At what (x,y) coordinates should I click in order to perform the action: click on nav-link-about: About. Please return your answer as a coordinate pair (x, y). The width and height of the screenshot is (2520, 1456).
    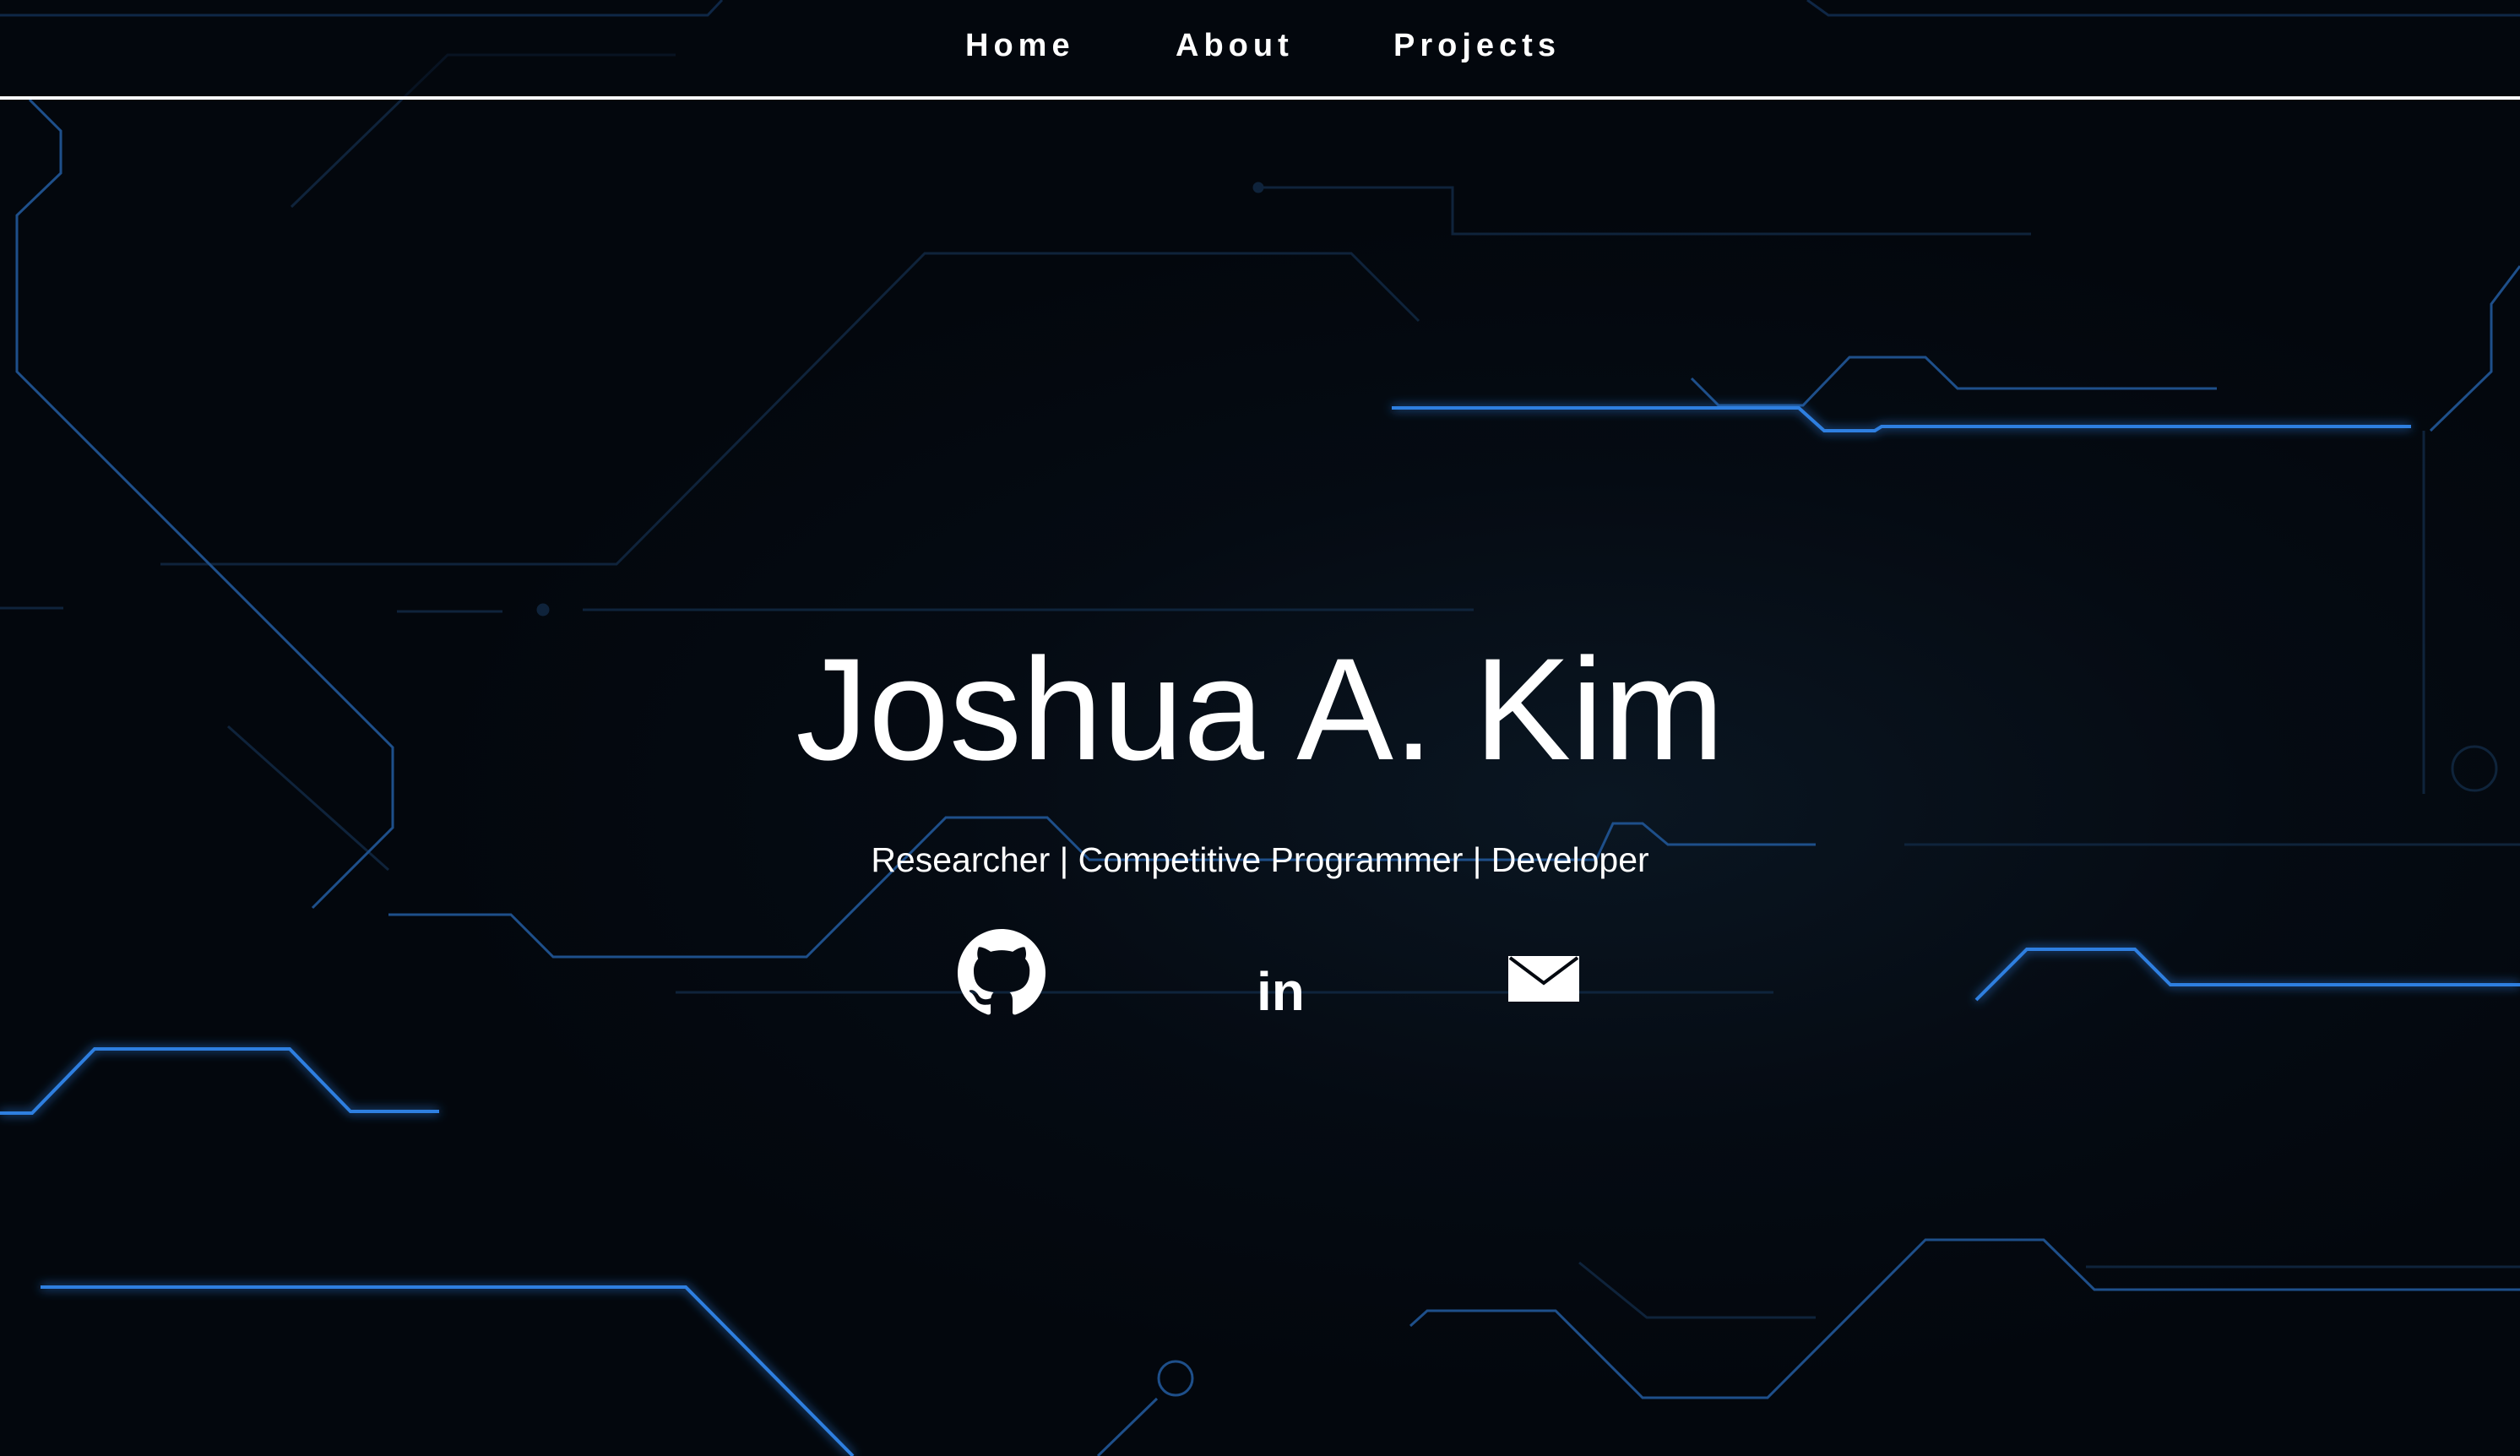
    Looking at the image, I should click on (1235, 45).